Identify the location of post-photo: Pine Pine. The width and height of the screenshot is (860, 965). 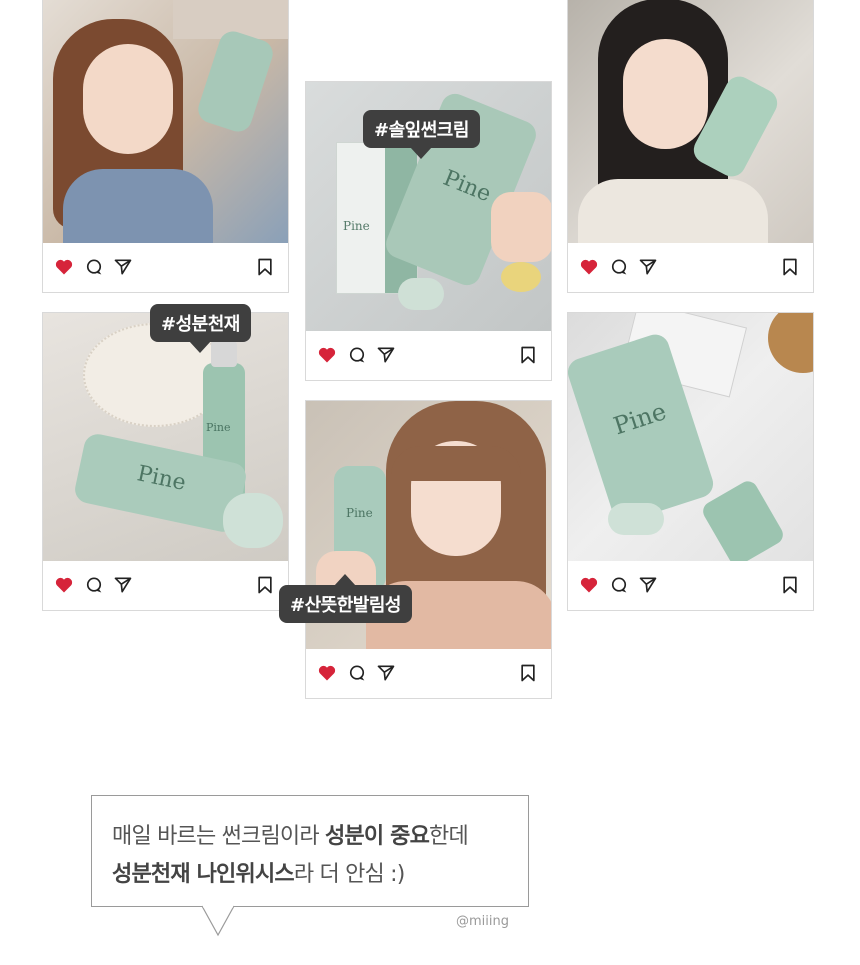
(165, 437).